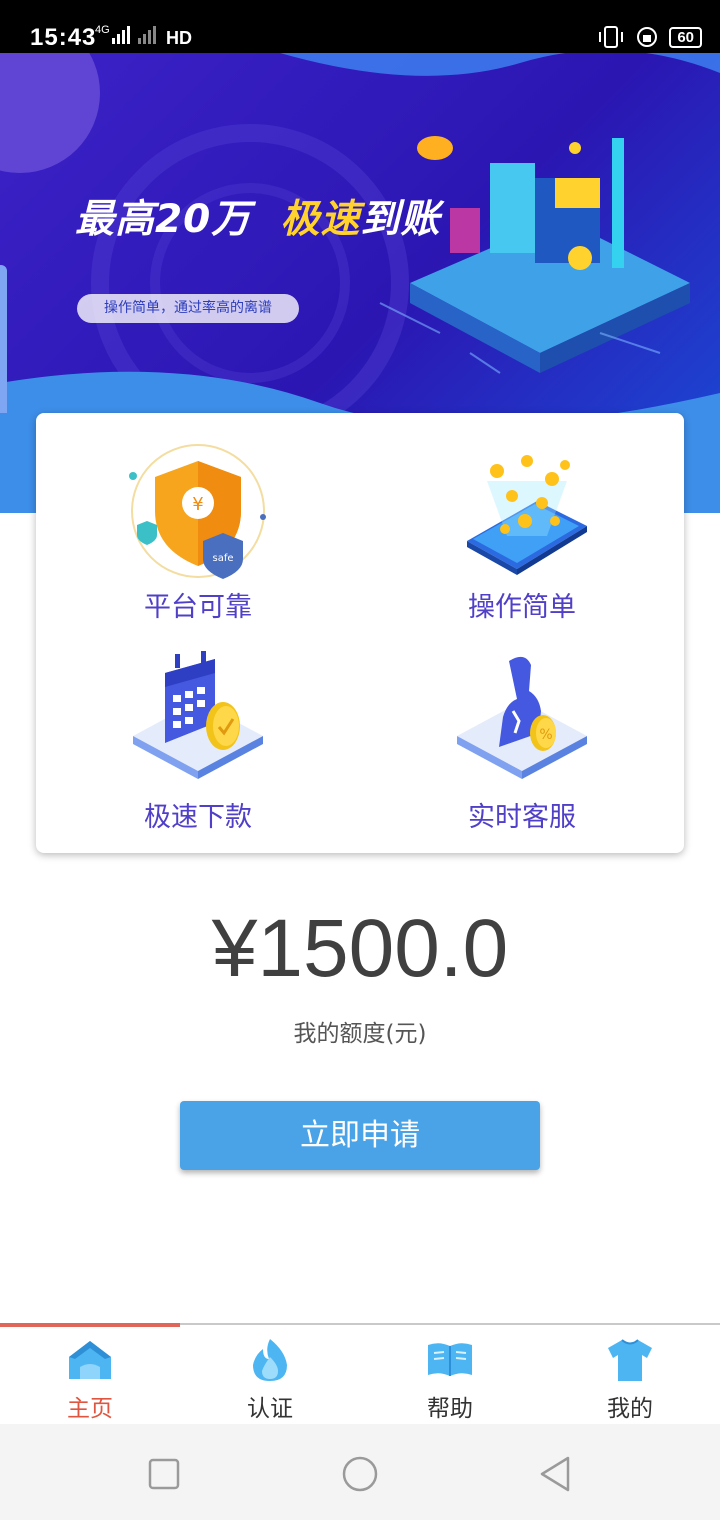 This screenshot has width=720, height=1520. I want to click on tab-label: 帮助, so click(450, 1409).